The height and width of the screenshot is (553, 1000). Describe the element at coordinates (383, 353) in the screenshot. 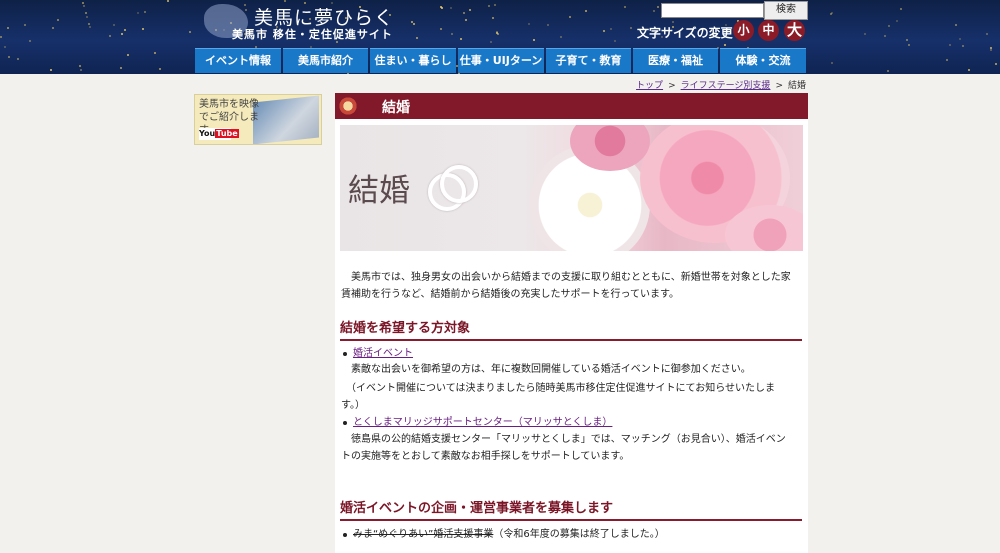

I see `marriage-event-link: 婚活イベント` at that location.